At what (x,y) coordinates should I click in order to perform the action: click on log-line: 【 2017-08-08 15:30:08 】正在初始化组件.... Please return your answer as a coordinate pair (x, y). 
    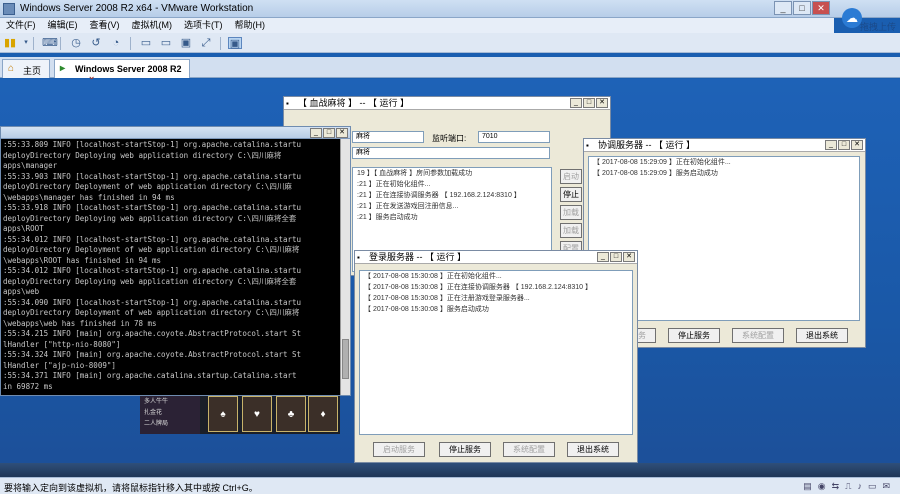
    Looking at the image, I should click on (433, 276).